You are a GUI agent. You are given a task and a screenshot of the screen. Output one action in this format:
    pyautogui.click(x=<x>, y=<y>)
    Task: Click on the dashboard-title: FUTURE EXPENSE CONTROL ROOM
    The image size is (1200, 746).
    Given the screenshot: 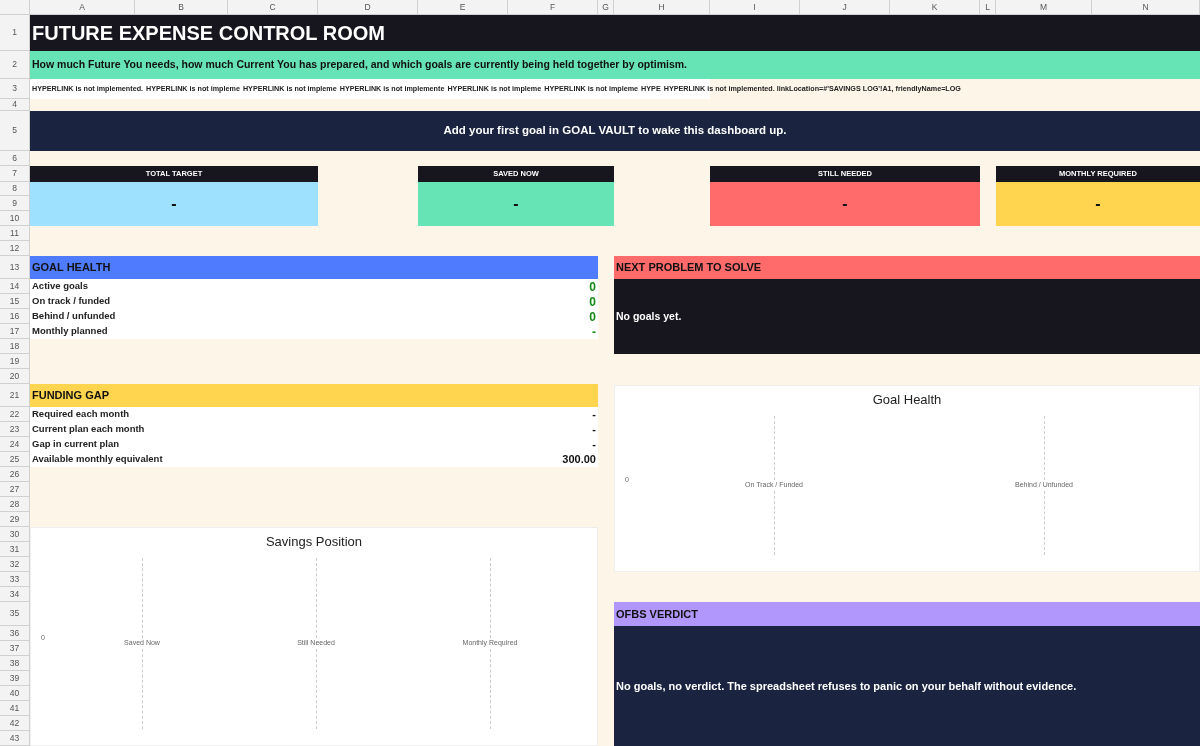 What is the action you would take?
    pyautogui.click(x=615, y=33)
    